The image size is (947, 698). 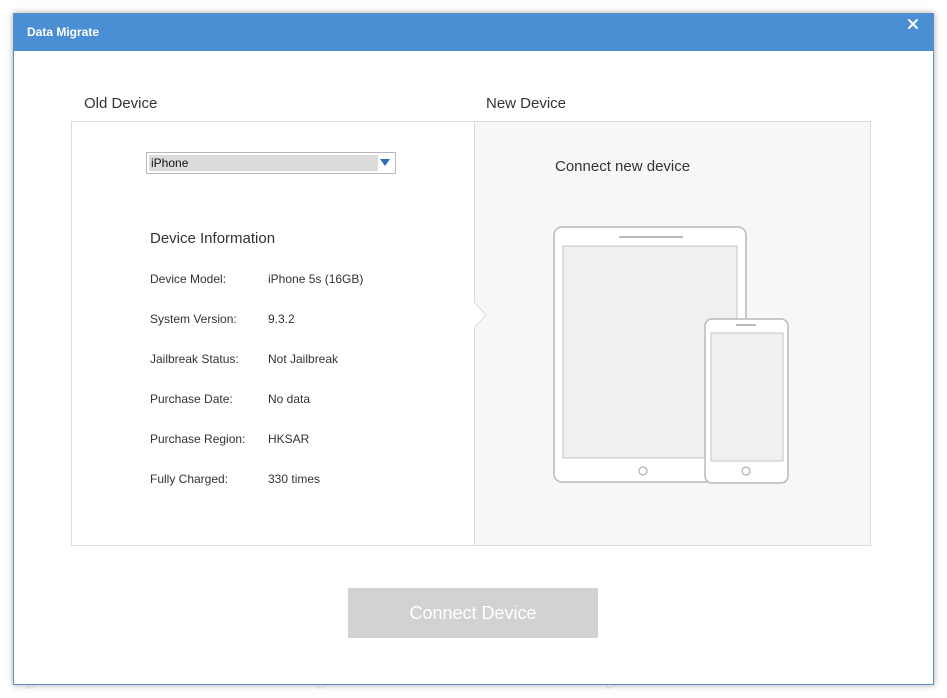 What do you see at coordinates (121, 103) in the screenshot?
I see `old-device-label: Old Device` at bounding box center [121, 103].